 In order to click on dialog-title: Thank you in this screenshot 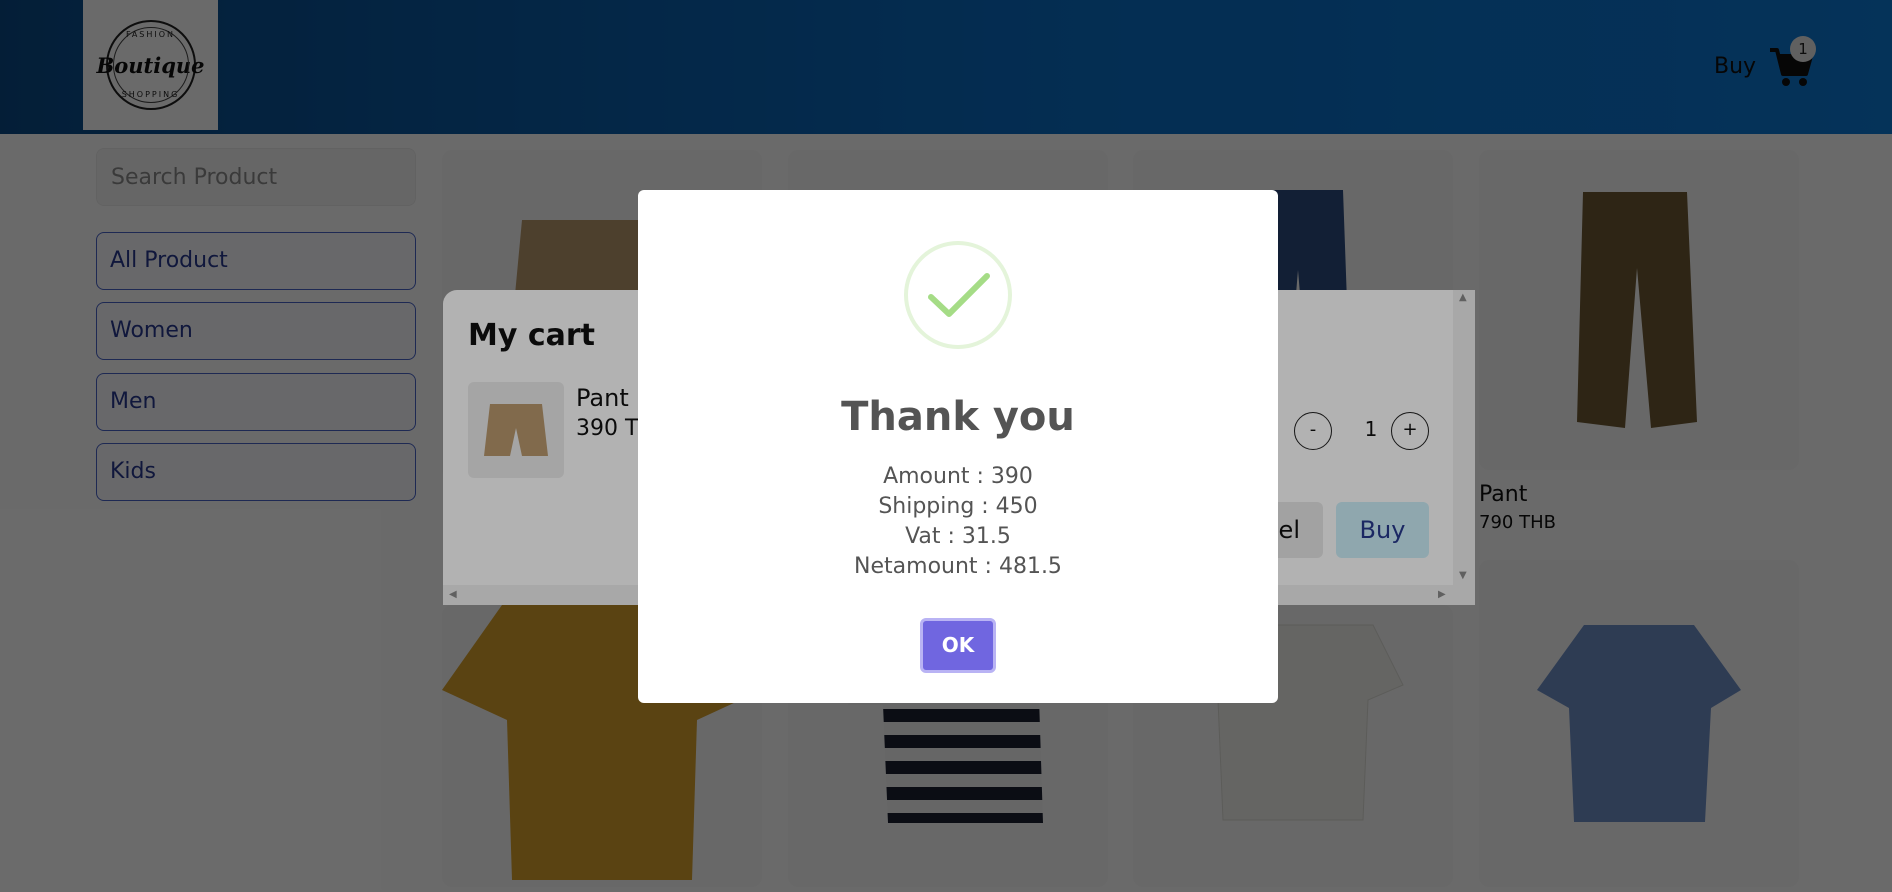, I will do `click(958, 417)`.